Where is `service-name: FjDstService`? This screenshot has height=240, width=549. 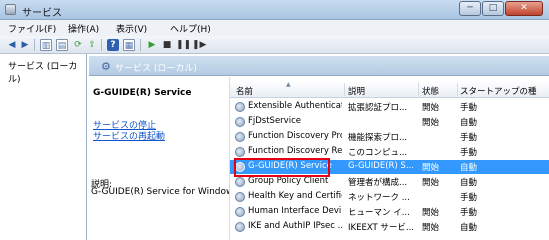
service-name: FjDstService is located at coordinates (274, 121).